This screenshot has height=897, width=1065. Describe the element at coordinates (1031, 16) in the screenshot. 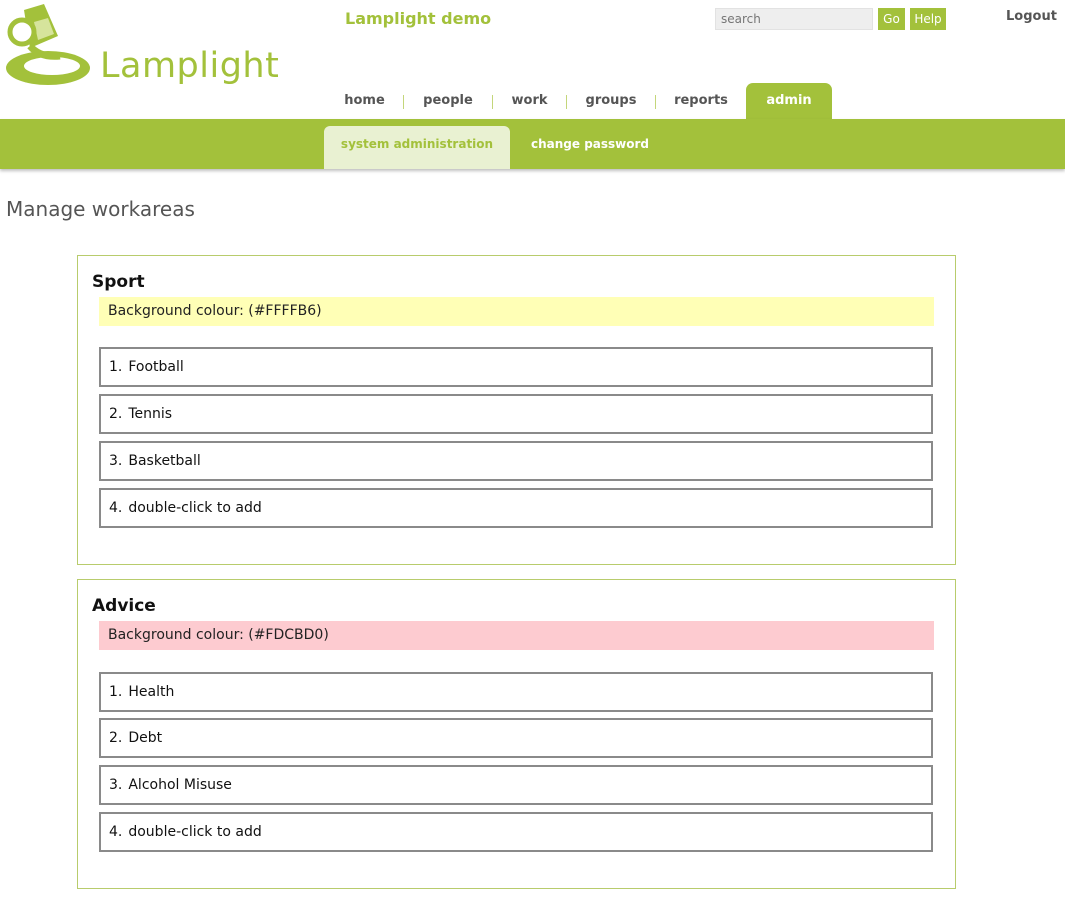

I see `logout-link: Logout` at that location.